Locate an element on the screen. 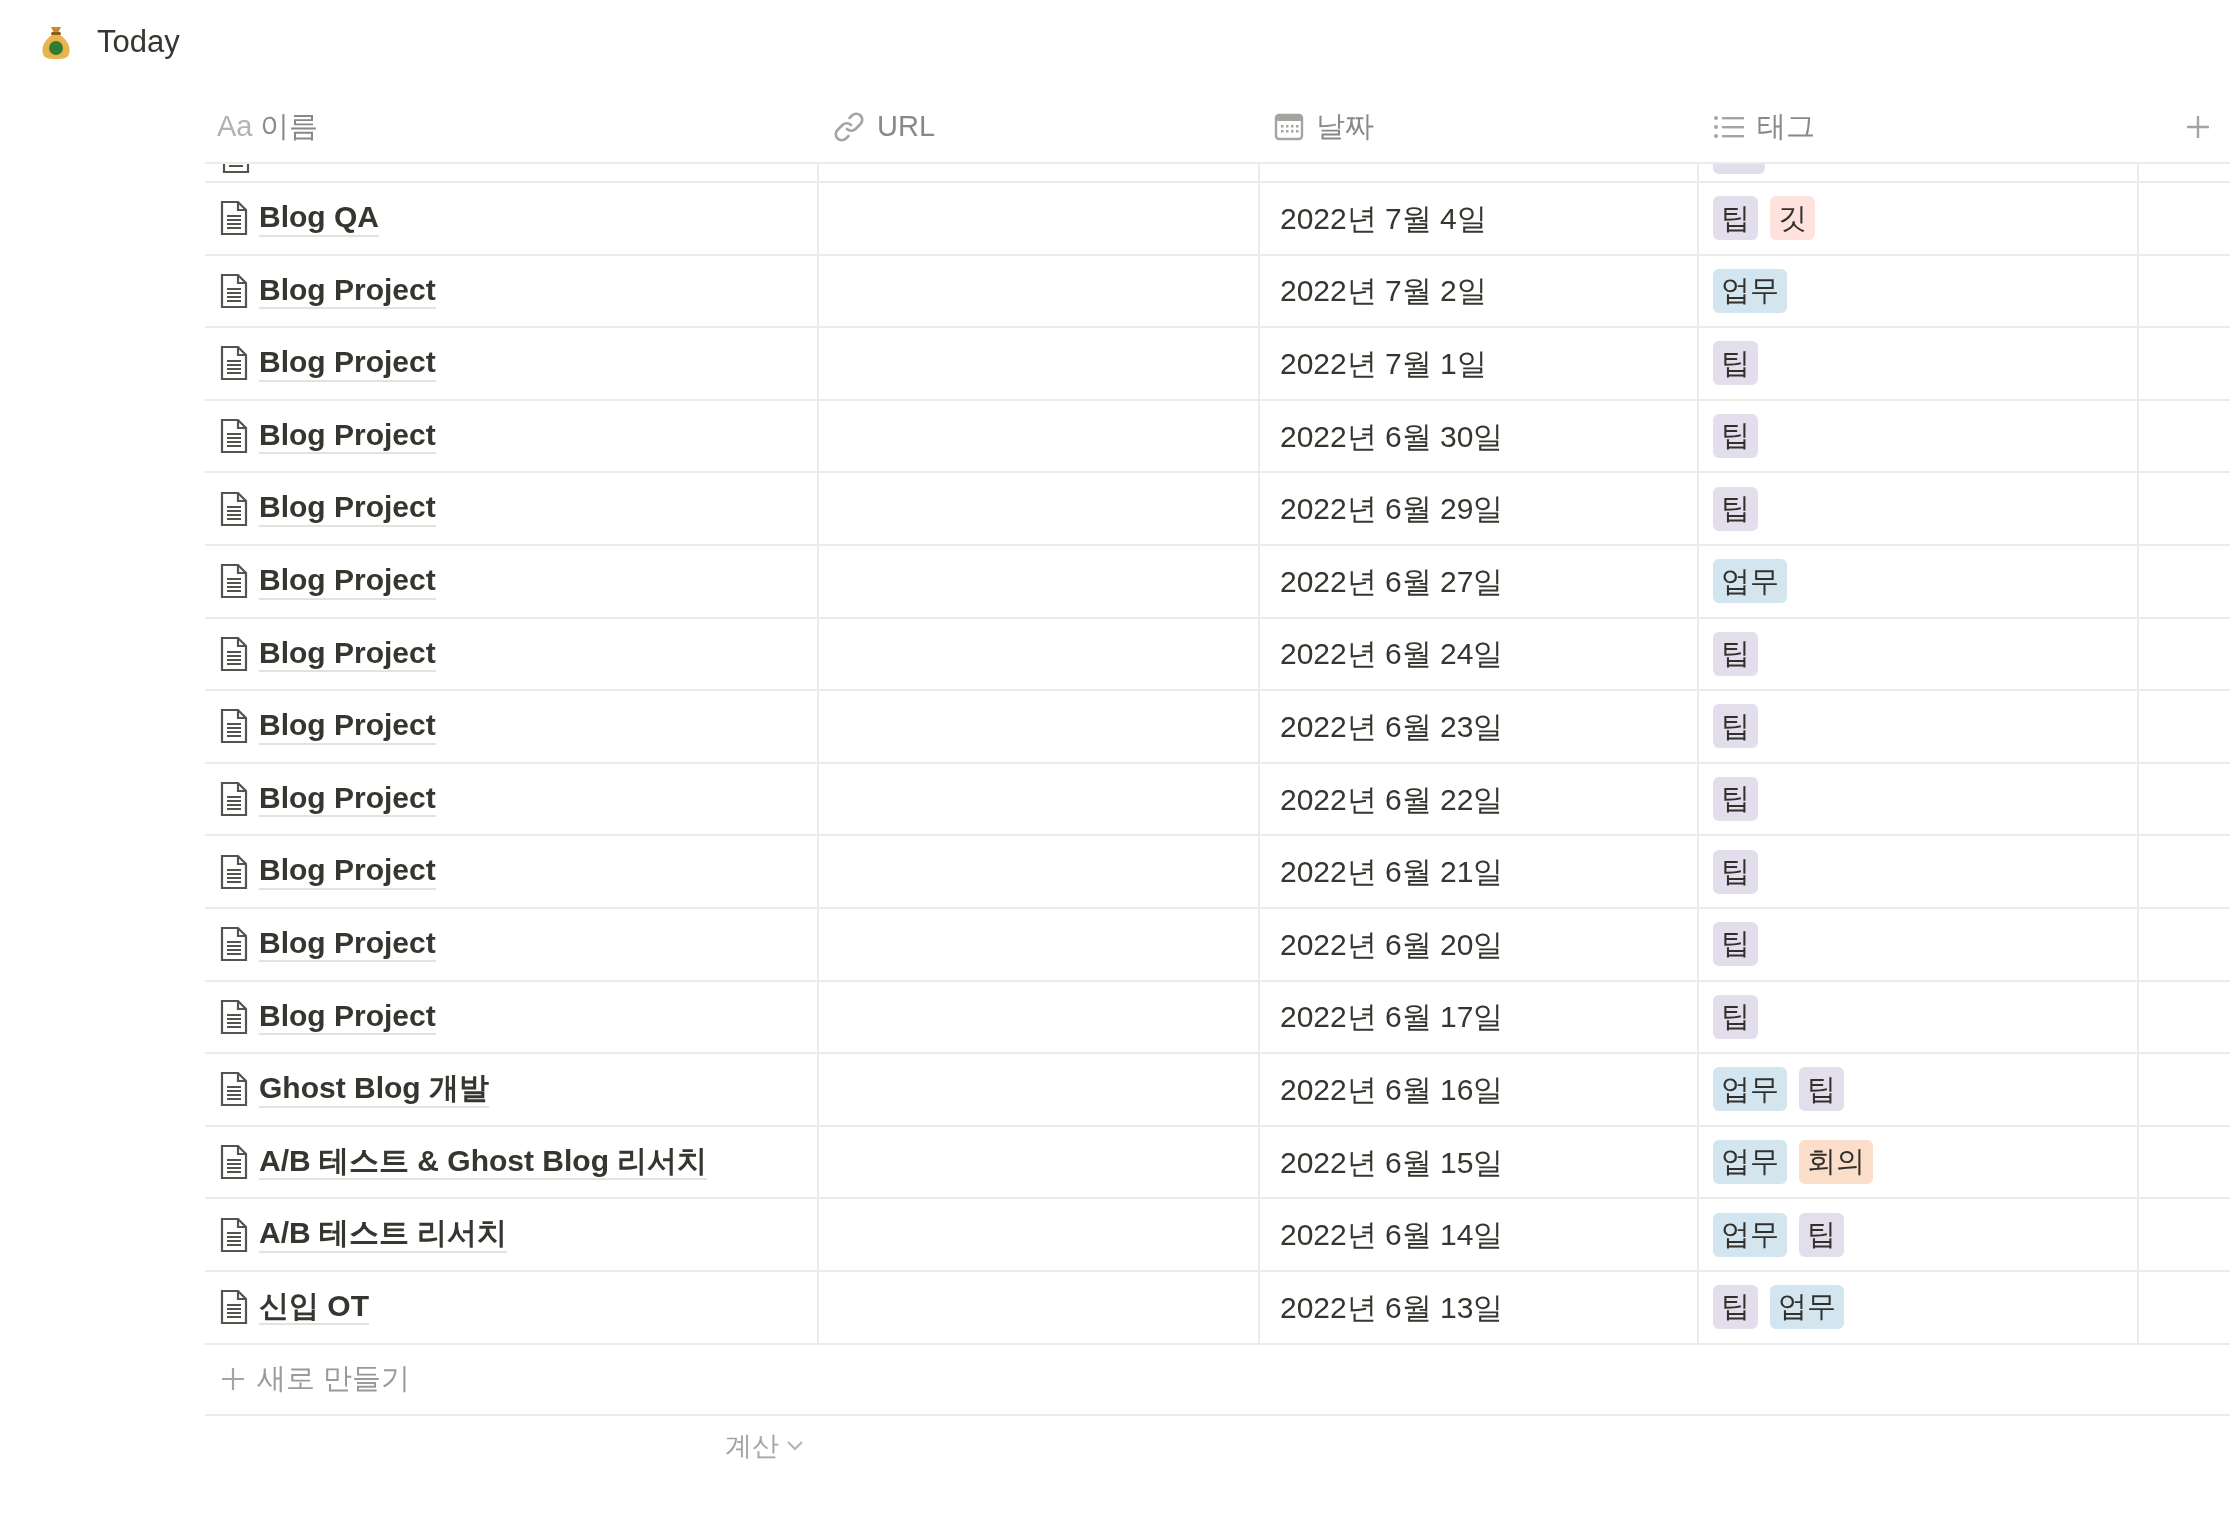 Image resolution: width=2230 pixels, height=1536 pixels. date-text: 2022년 6월 29일 is located at coordinates (1392, 509).